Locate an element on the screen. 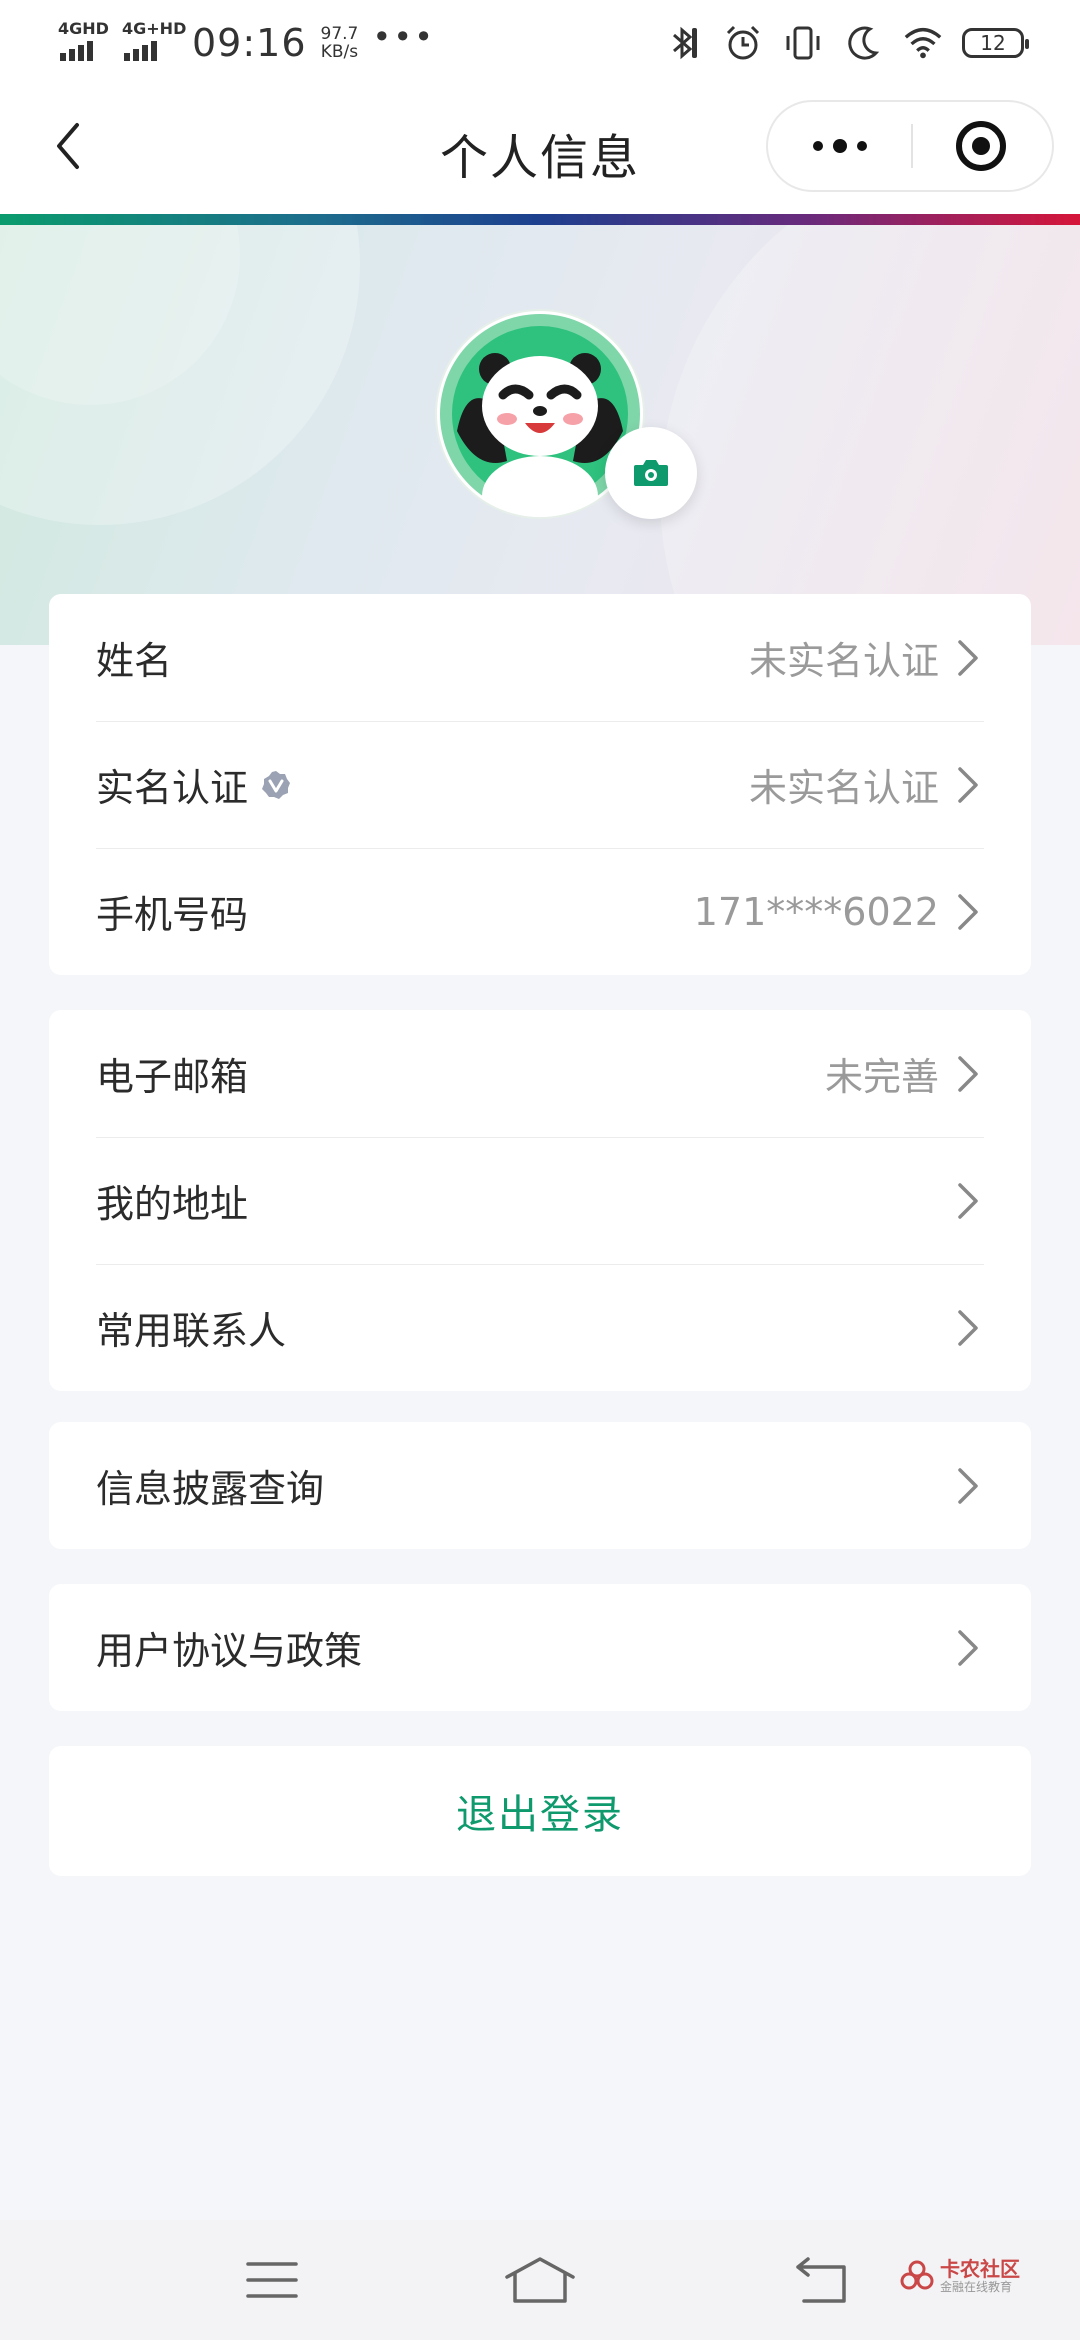 Image resolution: width=1080 pixels, height=2340 pixels. list-item-real-name-verification: 实名认证 未实名认证 is located at coordinates (540, 784).